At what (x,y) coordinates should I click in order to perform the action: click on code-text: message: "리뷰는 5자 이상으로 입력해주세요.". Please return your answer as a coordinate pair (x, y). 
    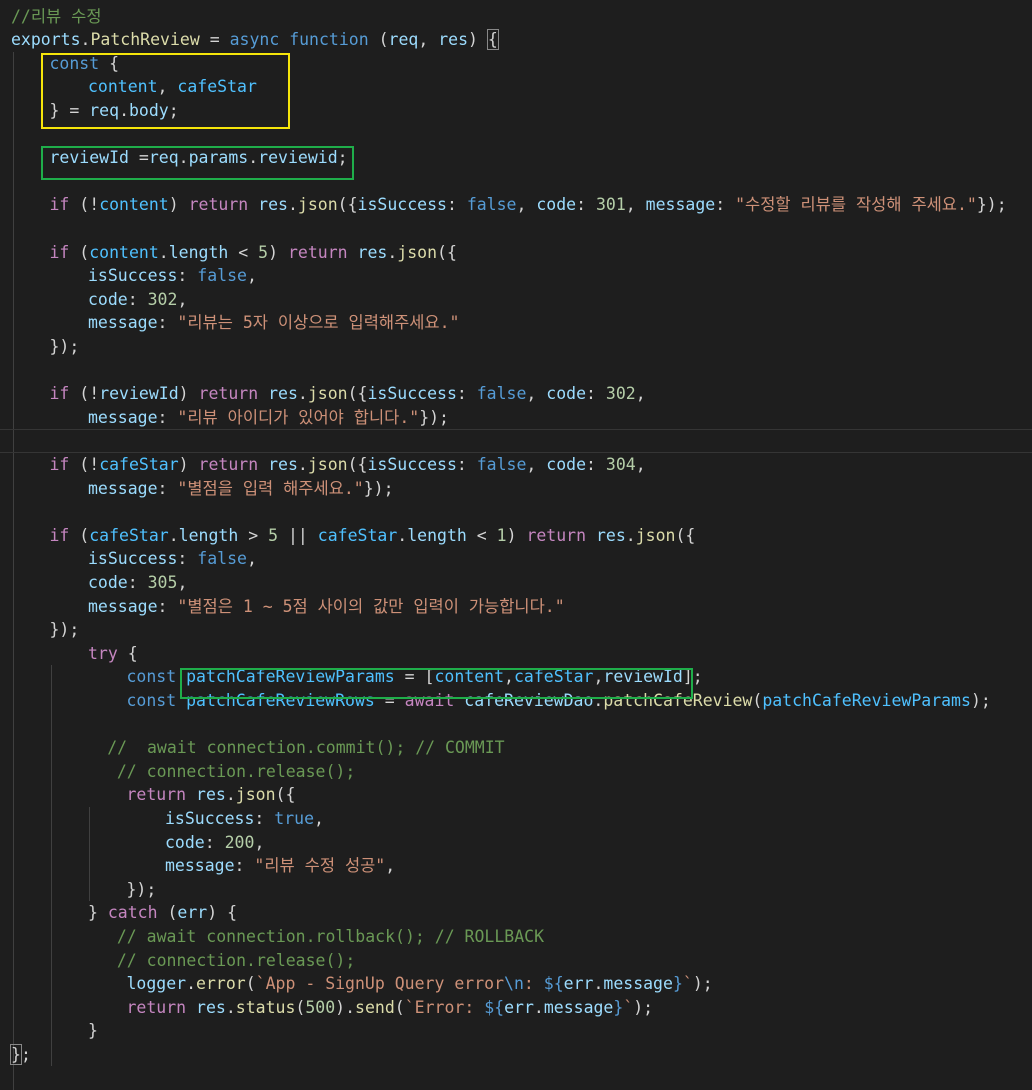
    Looking at the image, I should click on (273, 323).